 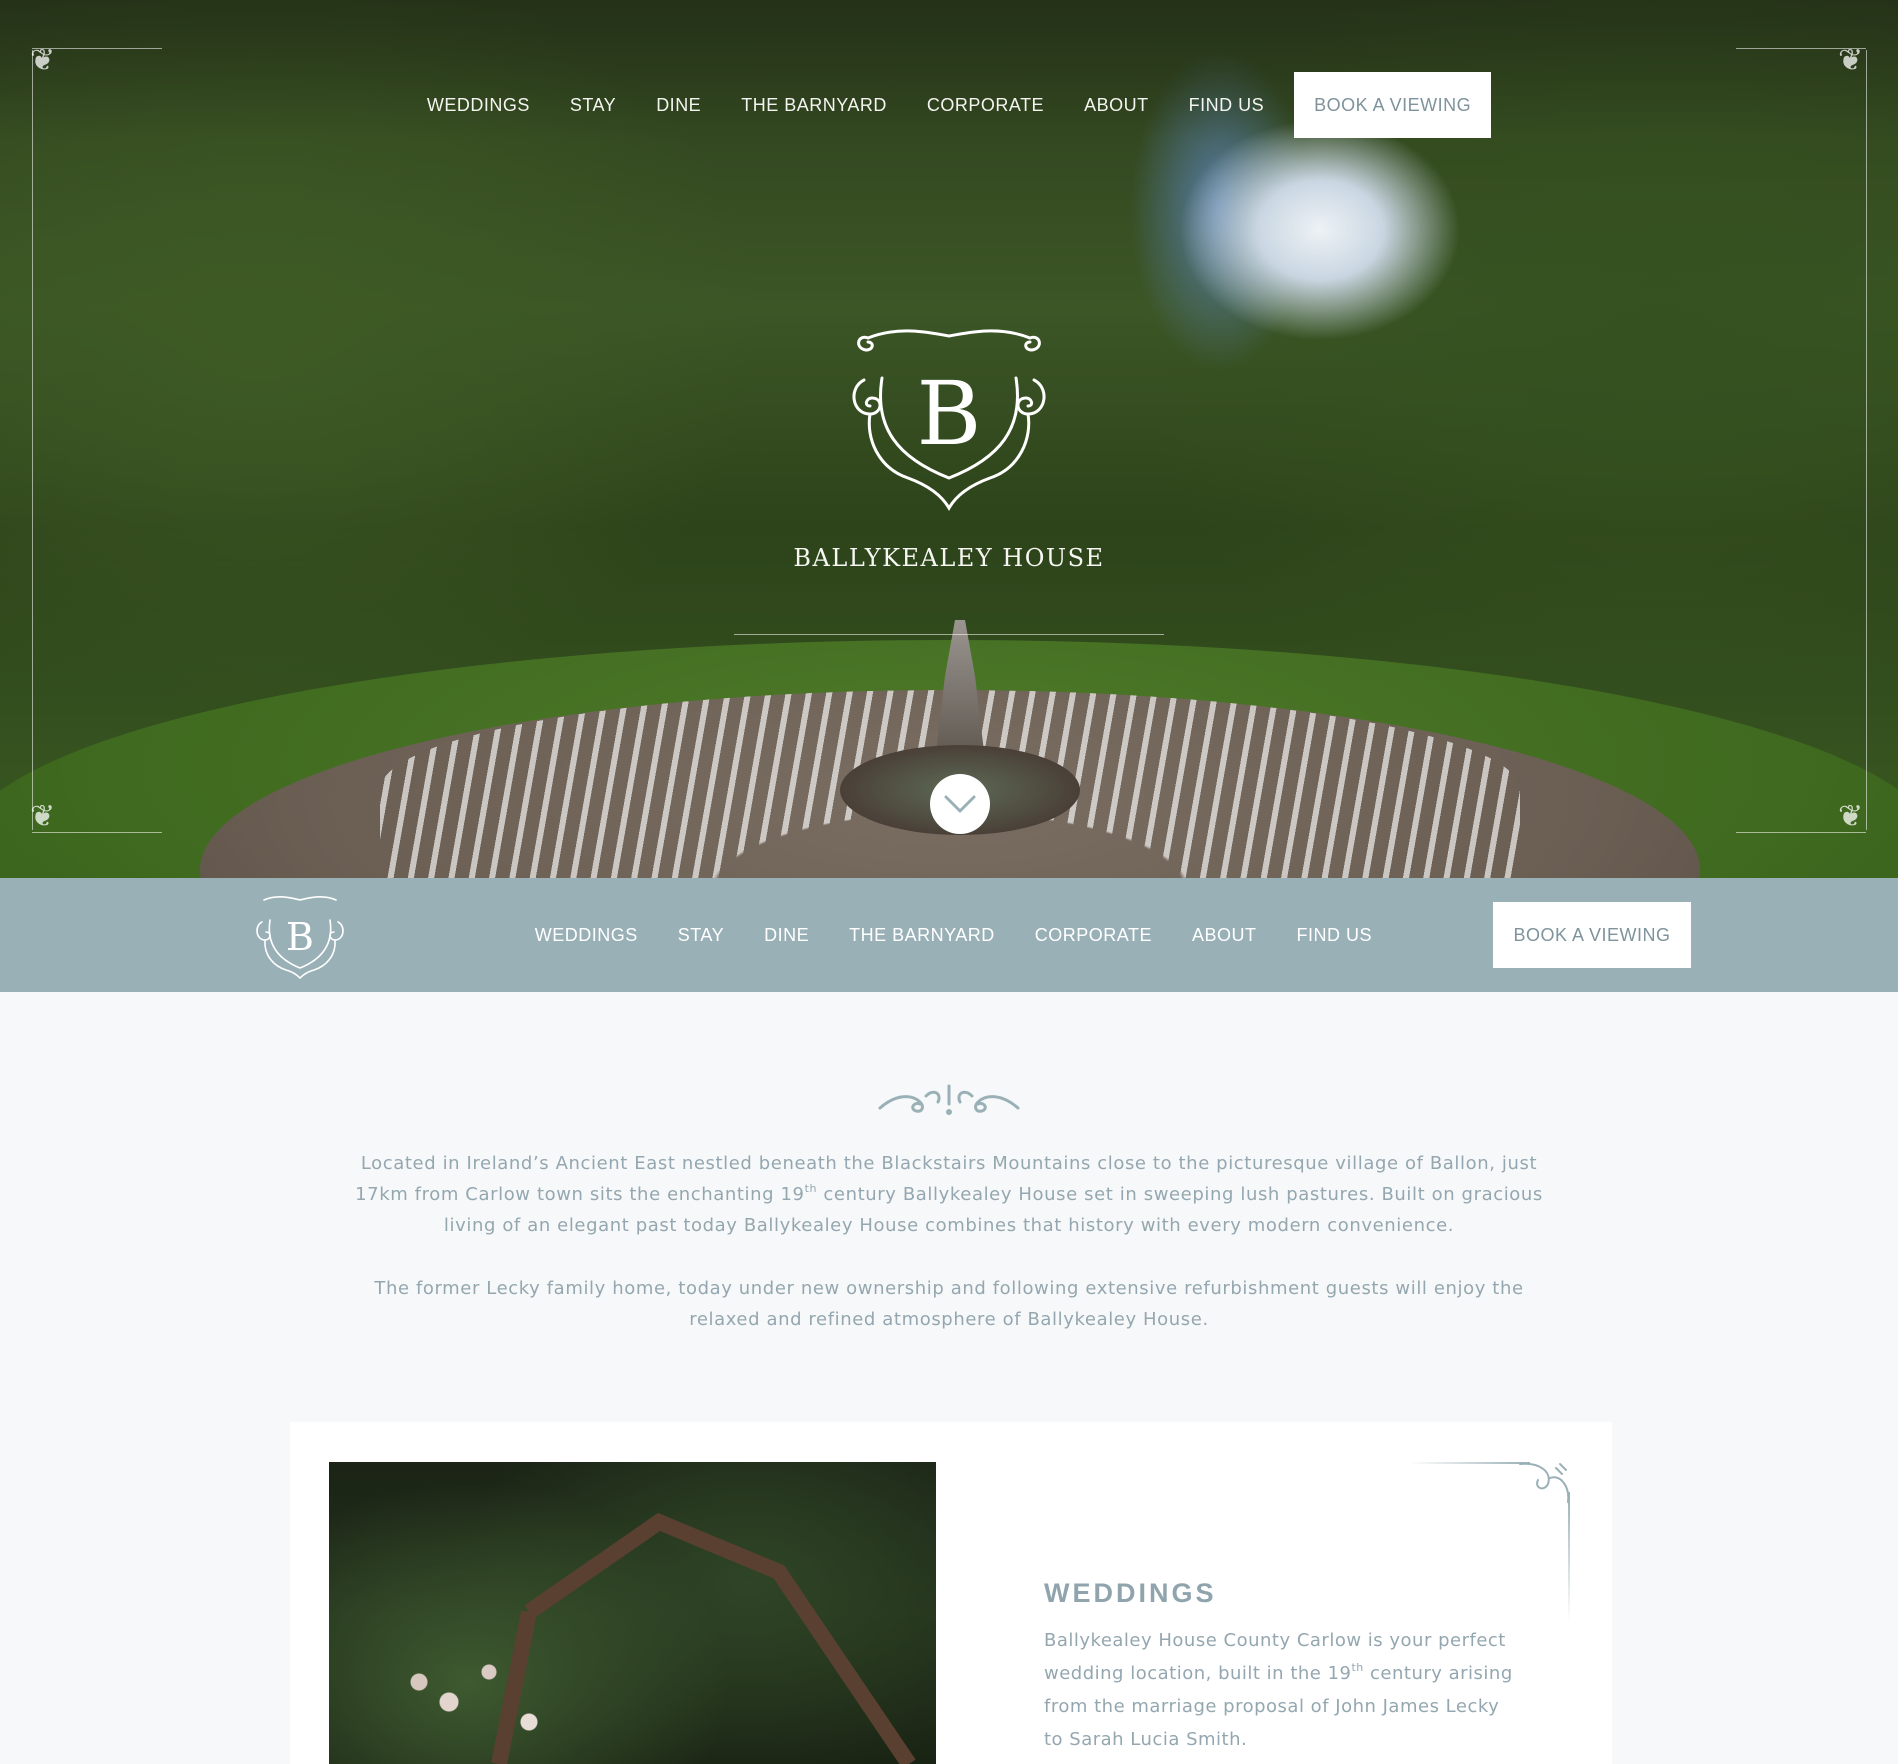 I want to click on crest-logo: B, so click(x=949, y=416).